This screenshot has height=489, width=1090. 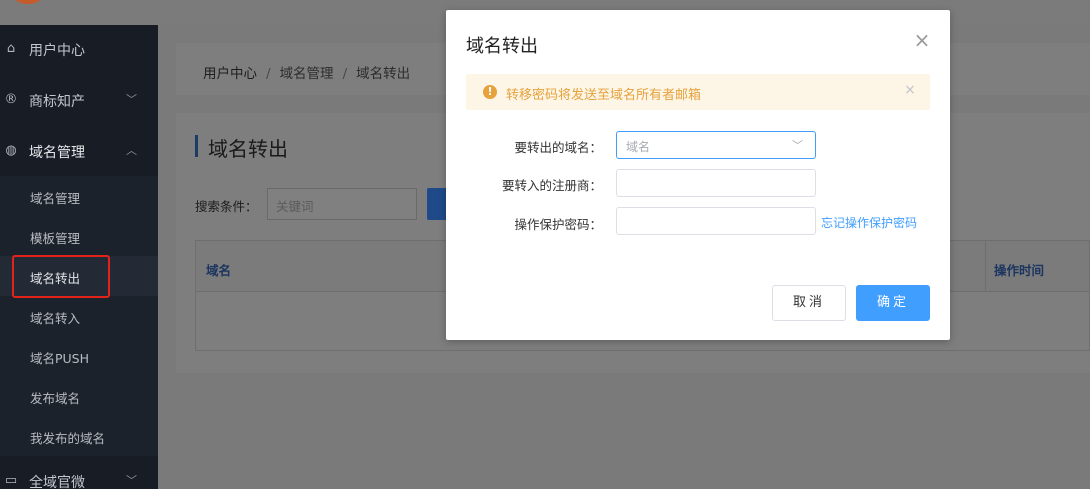 What do you see at coordinates (604, 95) in the screenshot?
I see `alert-message: 转移密码将发送至域名所有者邮箱` at bounding box center [604, 95].